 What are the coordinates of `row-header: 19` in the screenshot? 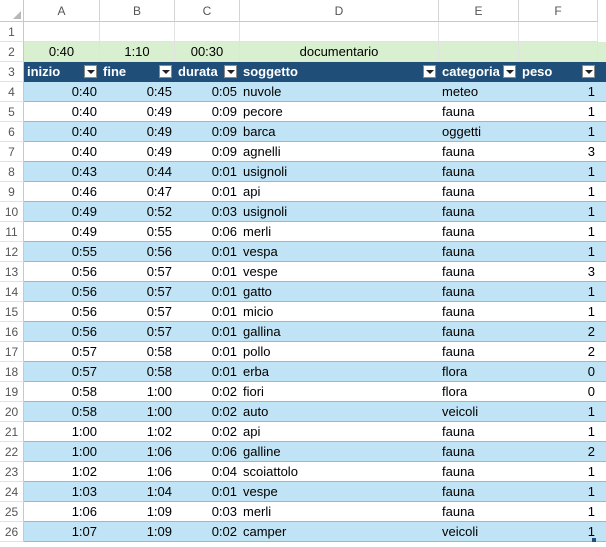 It's located at (12, 392).